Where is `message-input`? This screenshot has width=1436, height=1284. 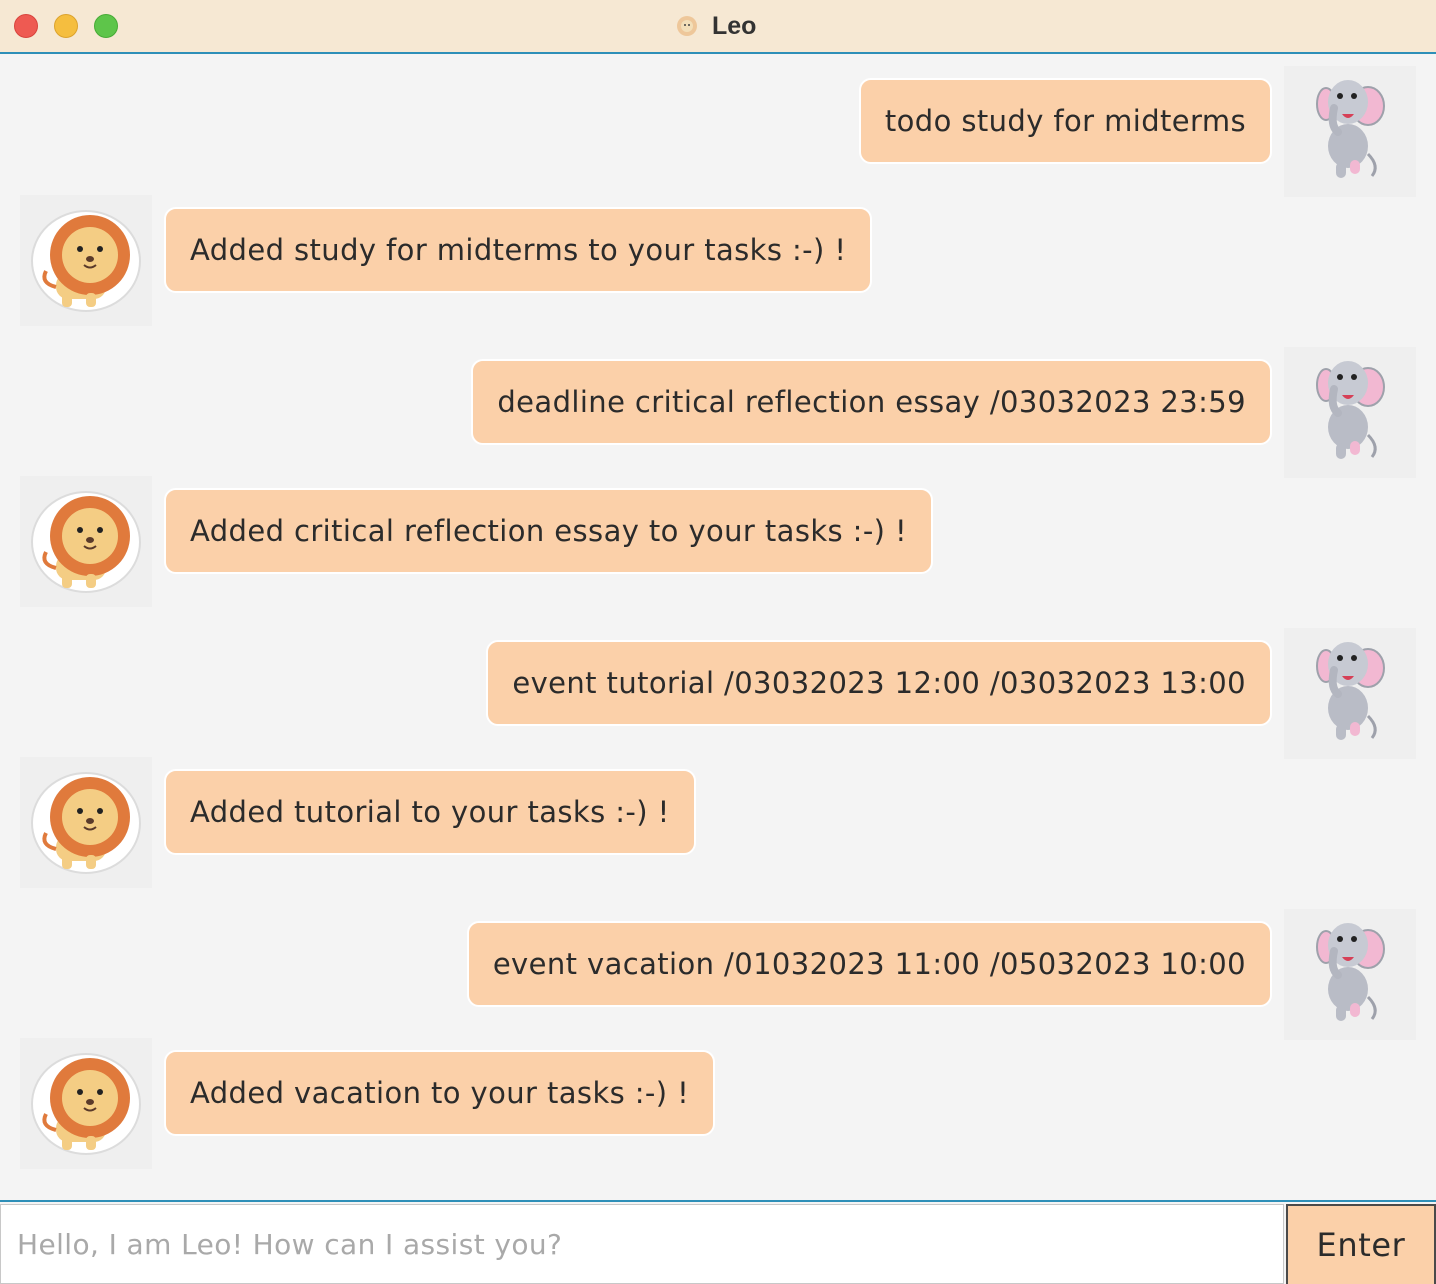 message-input is located at coordinates (642, 1244).